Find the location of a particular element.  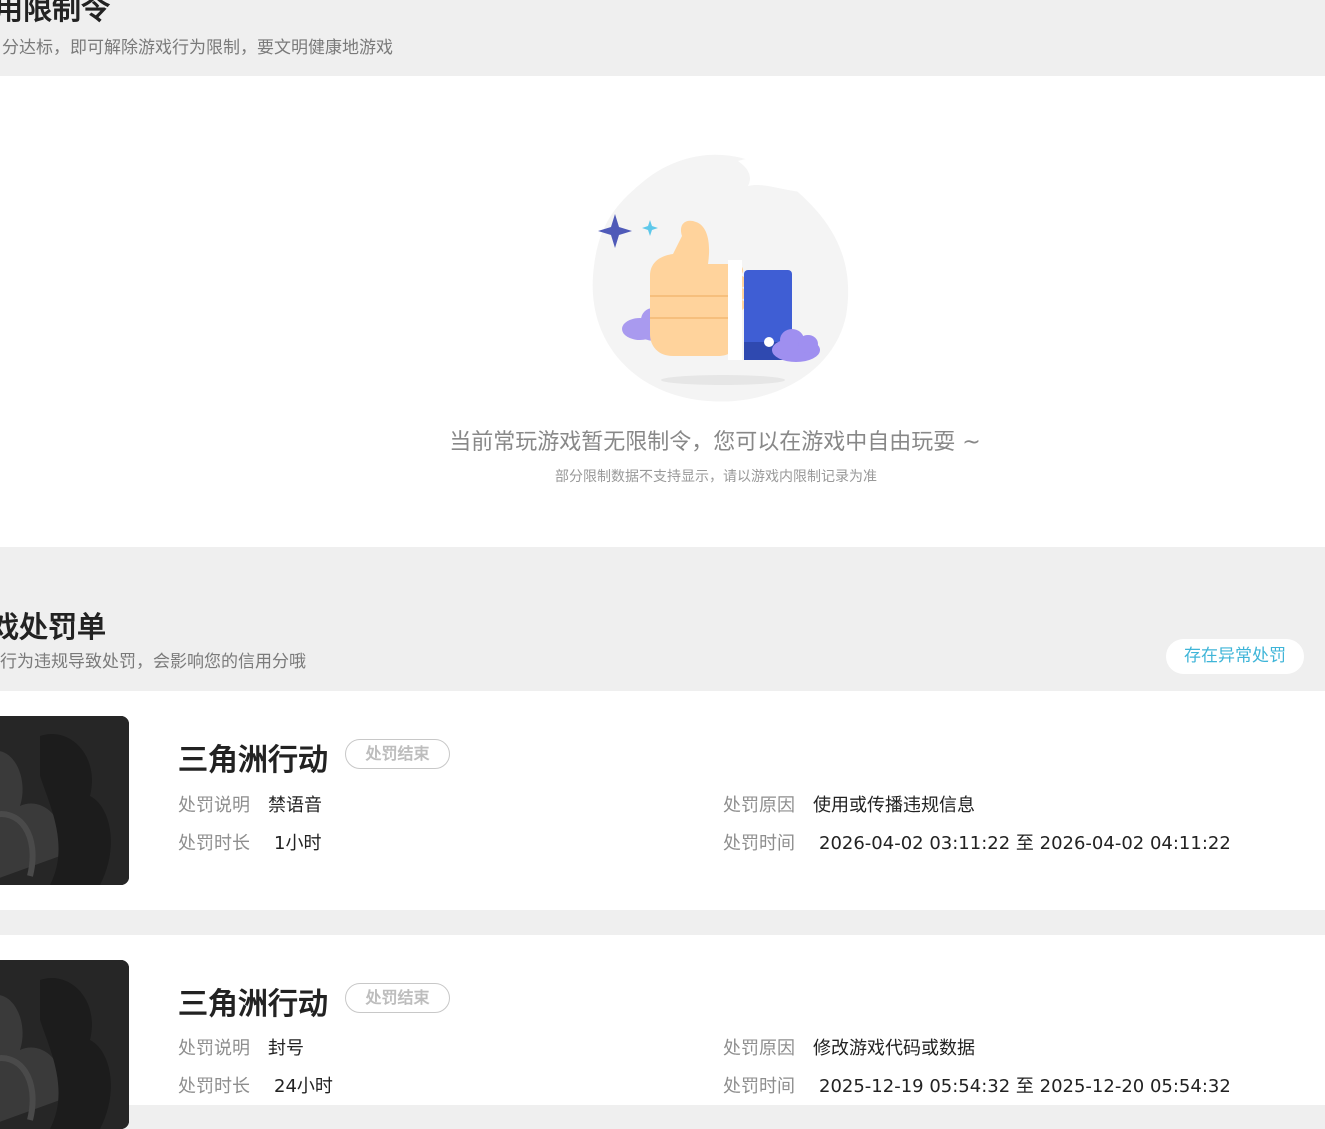

empty-state-message: 当前常玩游戏暂无限制令，您可以在游戏中自由玩耍 ~ is located at coordinates (715, 442).